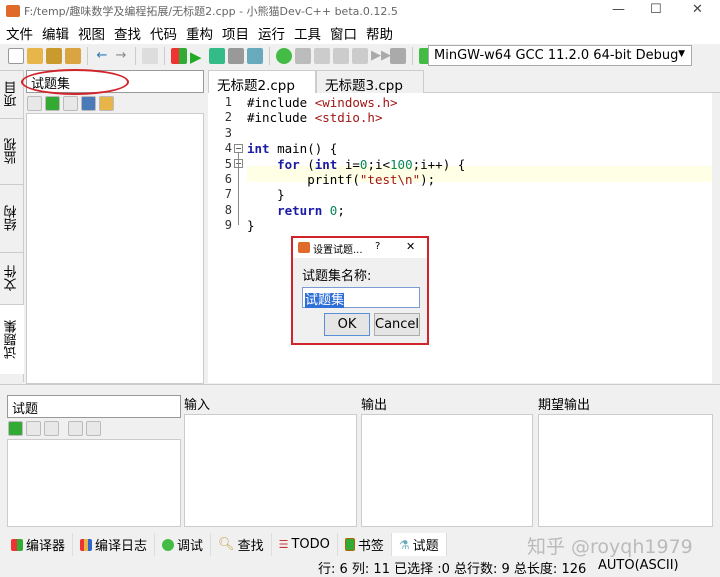 This screenshot has width=720, height=577. Describe the element at coordinates (93, 428) in the screenshot. I see `settings-icon` at that location.